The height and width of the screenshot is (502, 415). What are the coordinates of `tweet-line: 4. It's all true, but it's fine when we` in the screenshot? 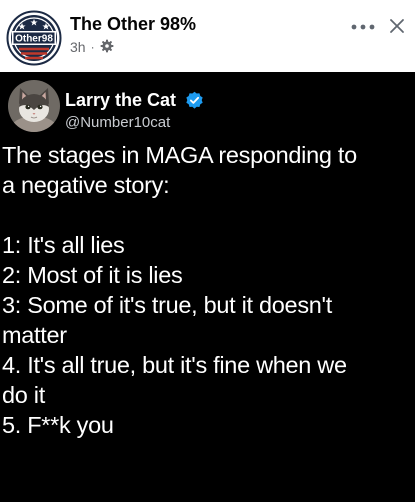 It's located at (174, 365).